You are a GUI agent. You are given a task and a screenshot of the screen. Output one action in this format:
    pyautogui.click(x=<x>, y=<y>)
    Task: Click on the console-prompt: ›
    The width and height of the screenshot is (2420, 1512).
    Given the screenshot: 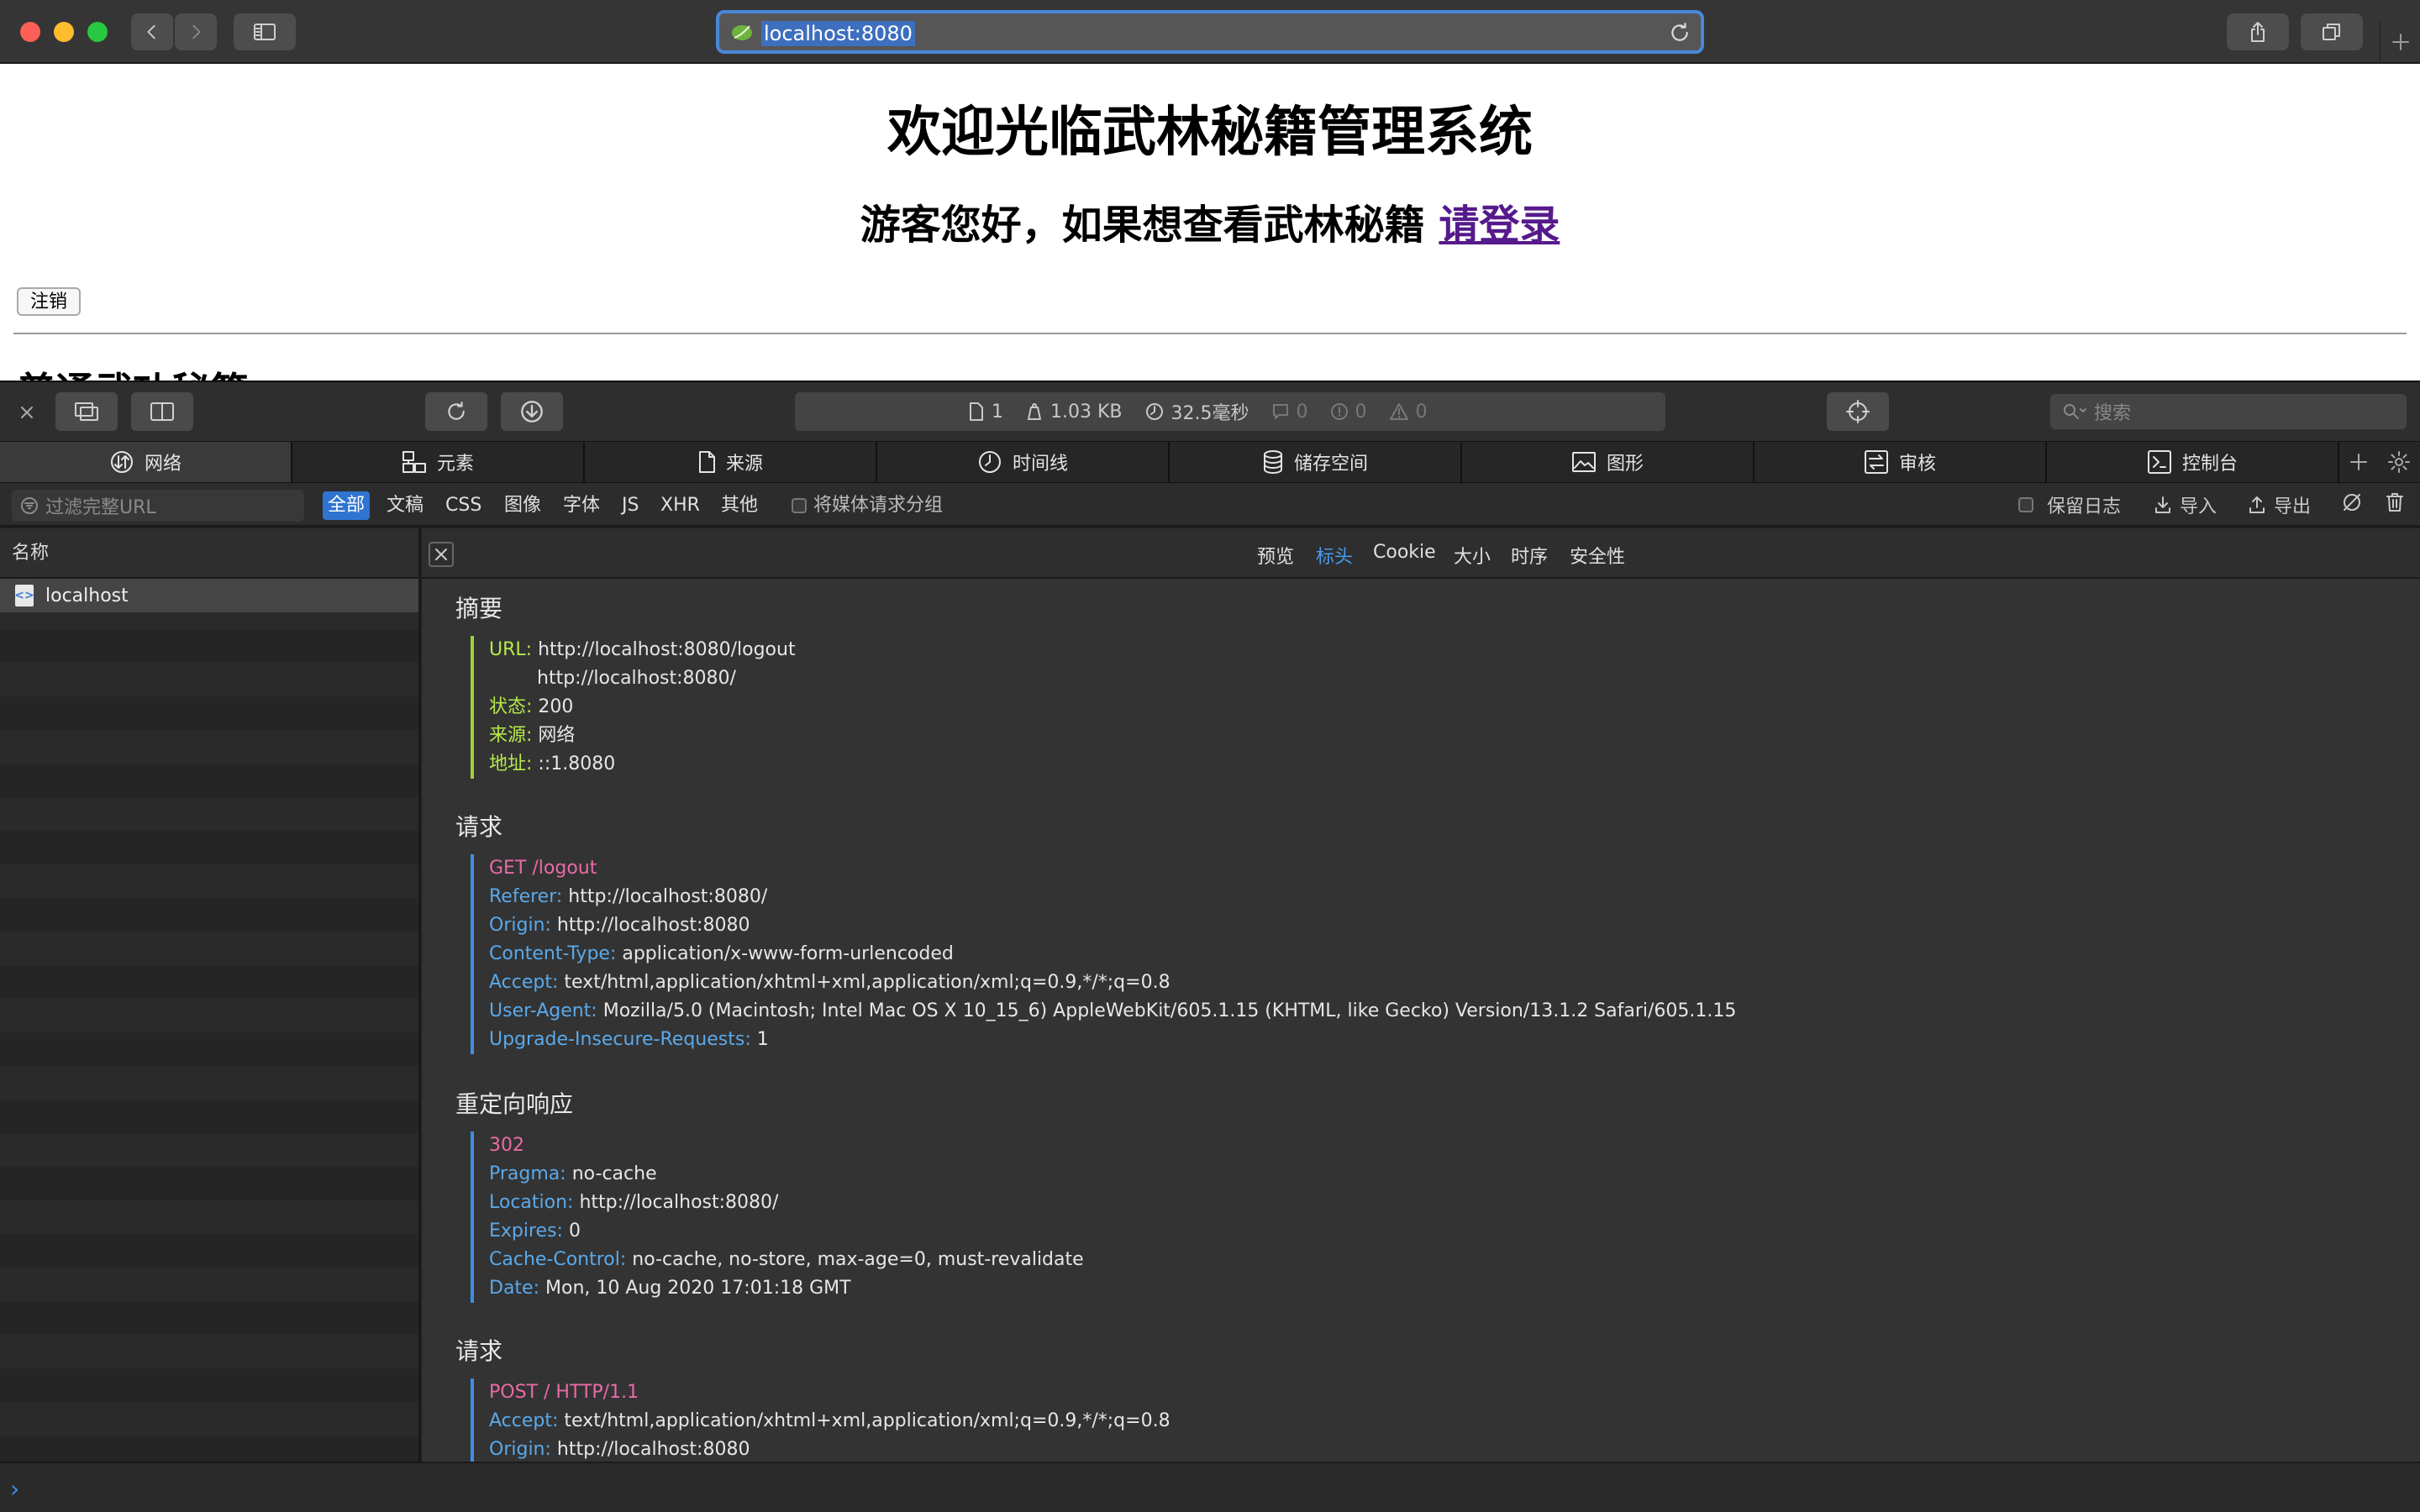 What is the action you would take?
    pyautogui.click(x=1210, y=1487)
    